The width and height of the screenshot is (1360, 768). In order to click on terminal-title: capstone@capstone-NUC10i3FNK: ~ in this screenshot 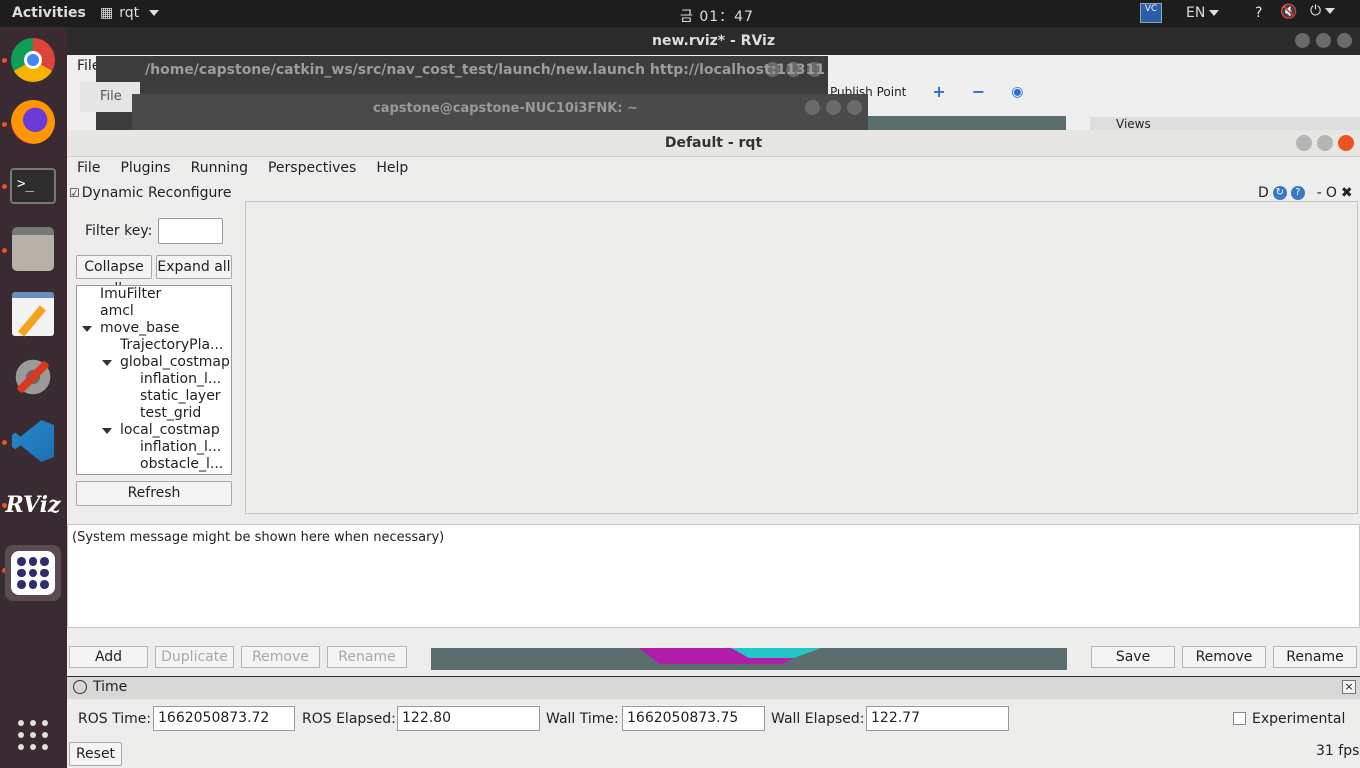, I will do `click(505, 108)`.